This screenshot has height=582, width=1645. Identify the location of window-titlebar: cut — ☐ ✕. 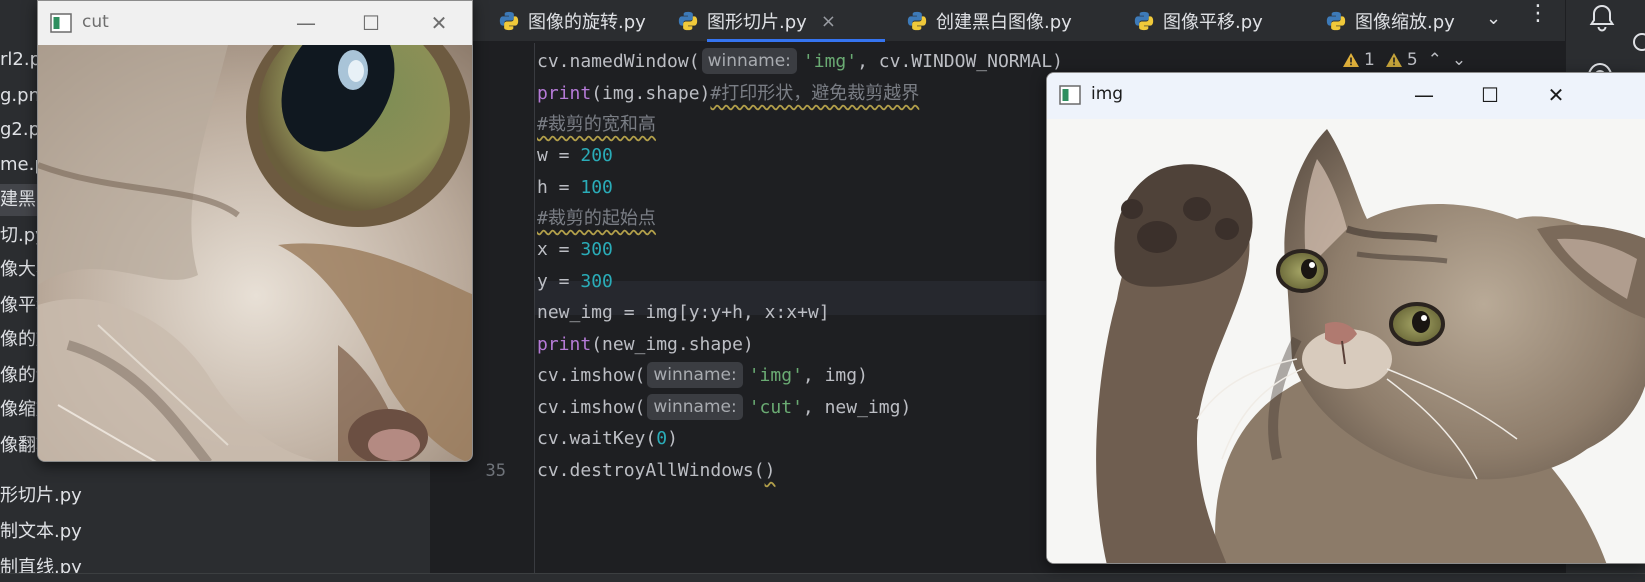
(255, 23).